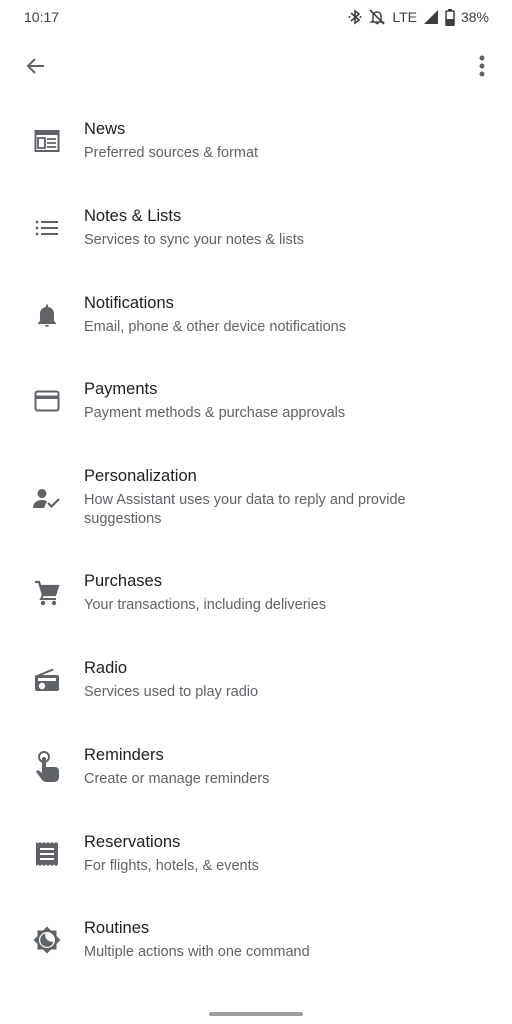  I want to click on list-item-news: News Preferred sources & format, so click(256, 151).